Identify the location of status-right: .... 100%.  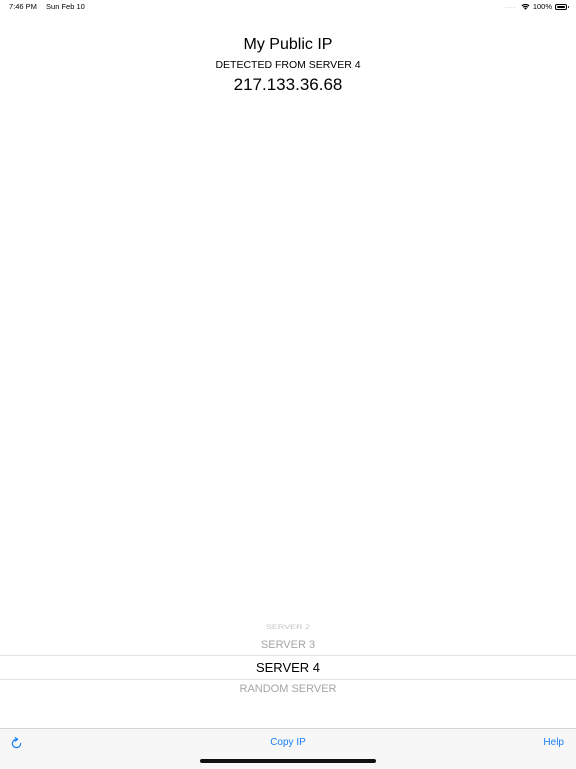
(537, 6).